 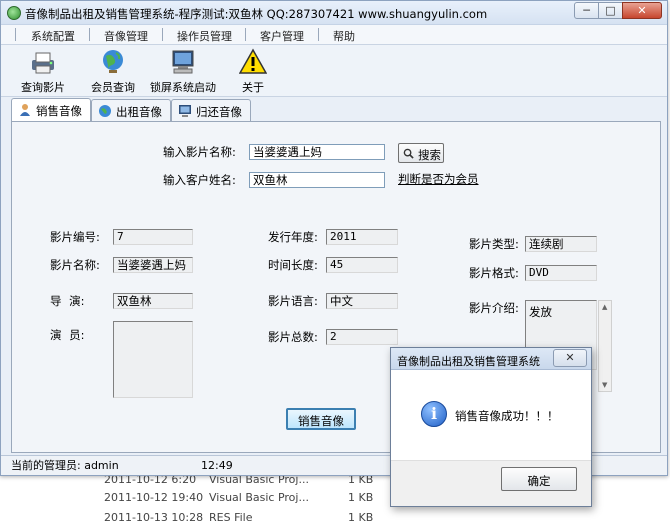 I want to click on director-label: 导 演:, so click(x=67, y=301).